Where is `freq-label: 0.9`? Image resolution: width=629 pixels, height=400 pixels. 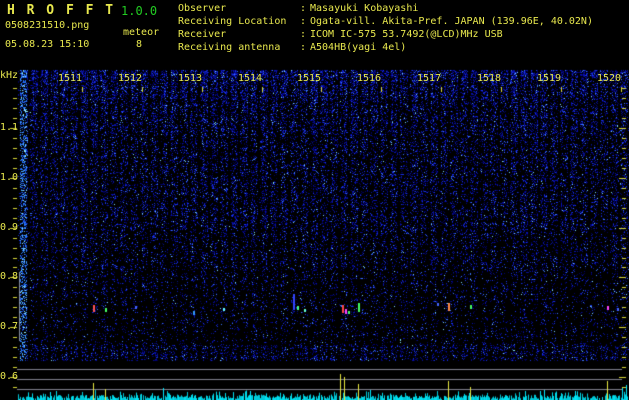 freq-label: 0.9 is located at coordinates (9, 227).